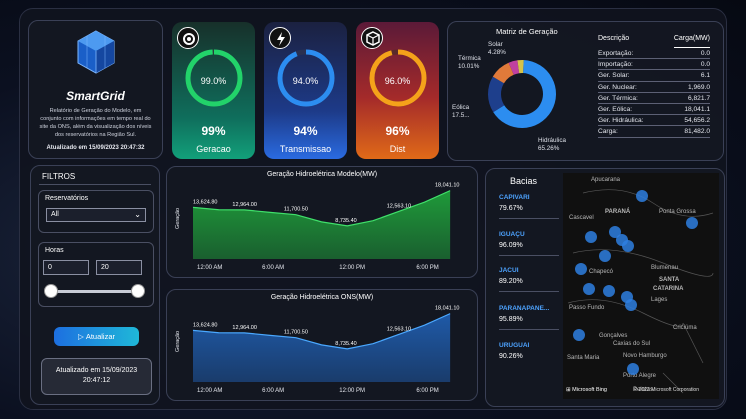 The image size is (746, 419). What do you see at coordinates (691, 41) in the screenshot?
I see `table-header-carga: Carga(MW)` at bounding box center [691, 41].